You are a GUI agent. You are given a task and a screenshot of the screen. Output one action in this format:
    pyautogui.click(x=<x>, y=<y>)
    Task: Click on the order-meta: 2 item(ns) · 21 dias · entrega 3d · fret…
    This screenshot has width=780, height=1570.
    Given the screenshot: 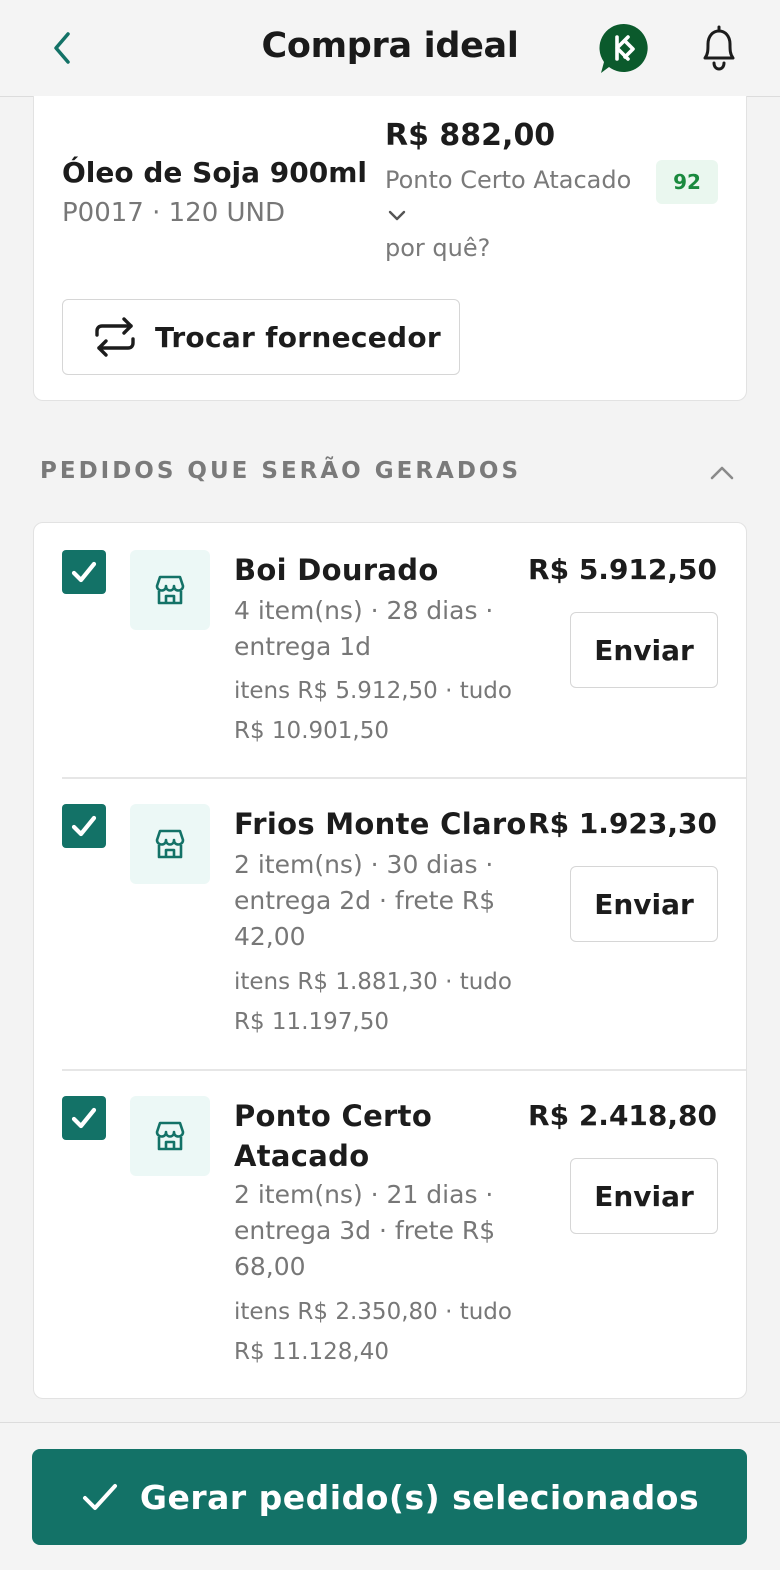 What is the action you would take?
    pyautogui.click(x=365, y=1230)
    